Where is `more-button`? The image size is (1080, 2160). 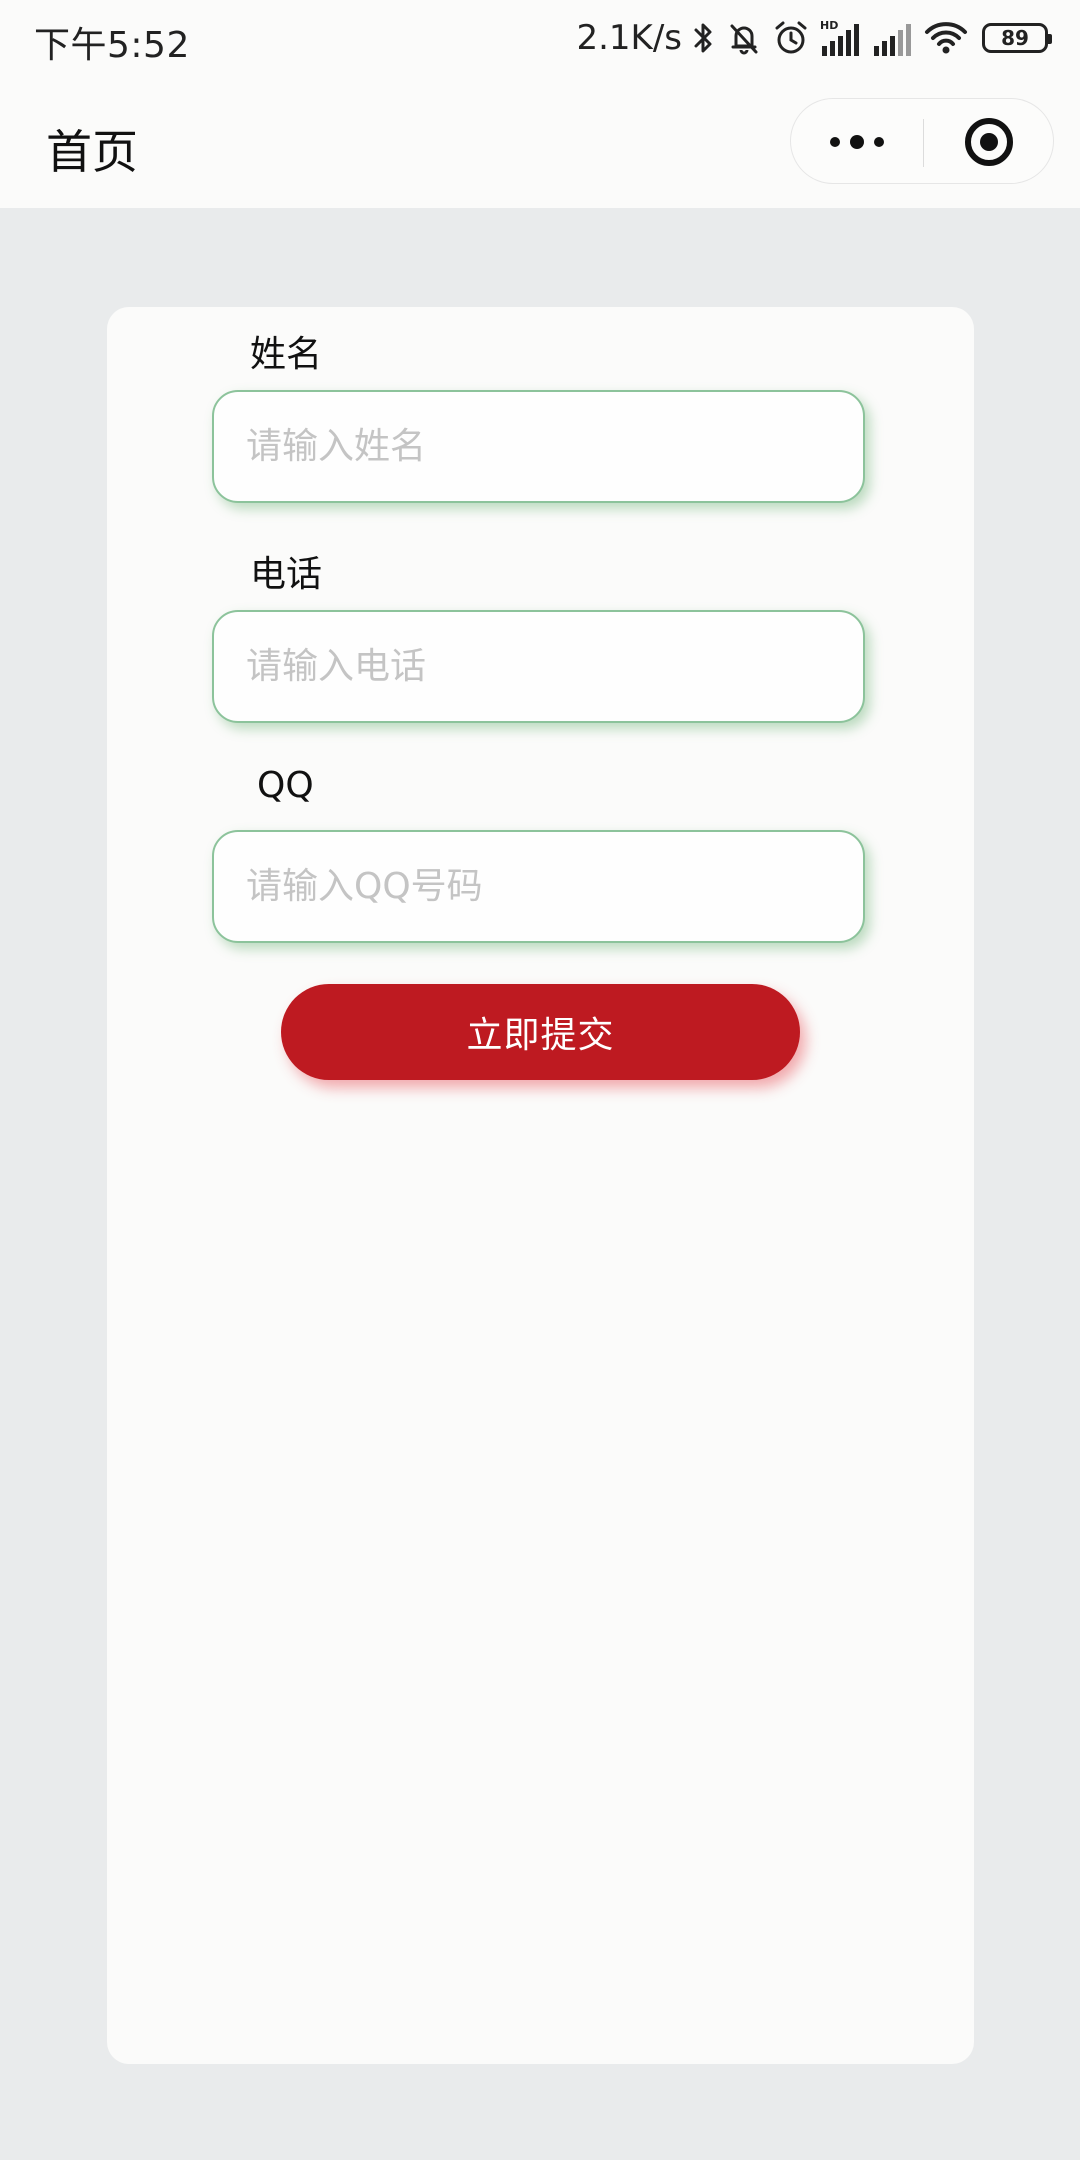
more-button is located at coordinates (857, 142).